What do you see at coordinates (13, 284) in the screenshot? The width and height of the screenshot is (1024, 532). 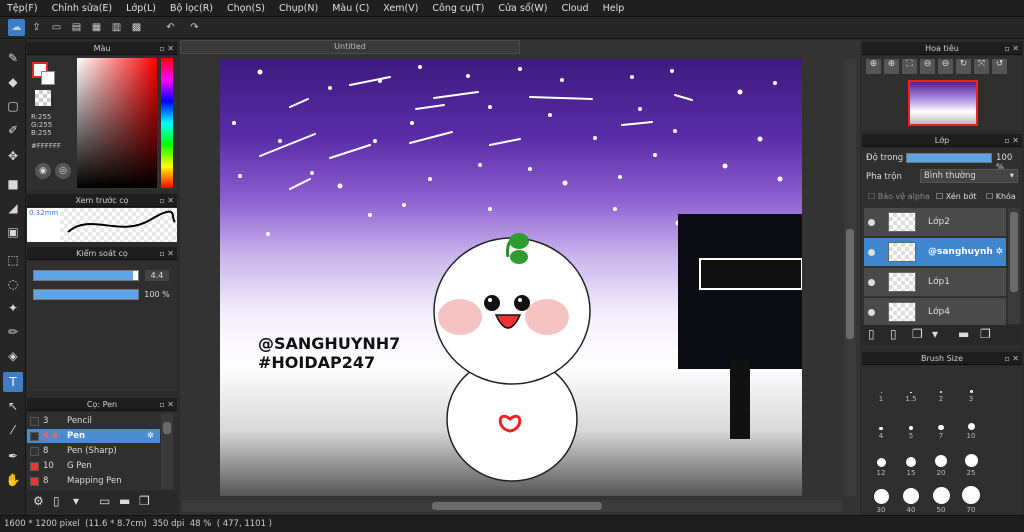 I see `lasso-icon: ◌` at bounding box center [13, 284].